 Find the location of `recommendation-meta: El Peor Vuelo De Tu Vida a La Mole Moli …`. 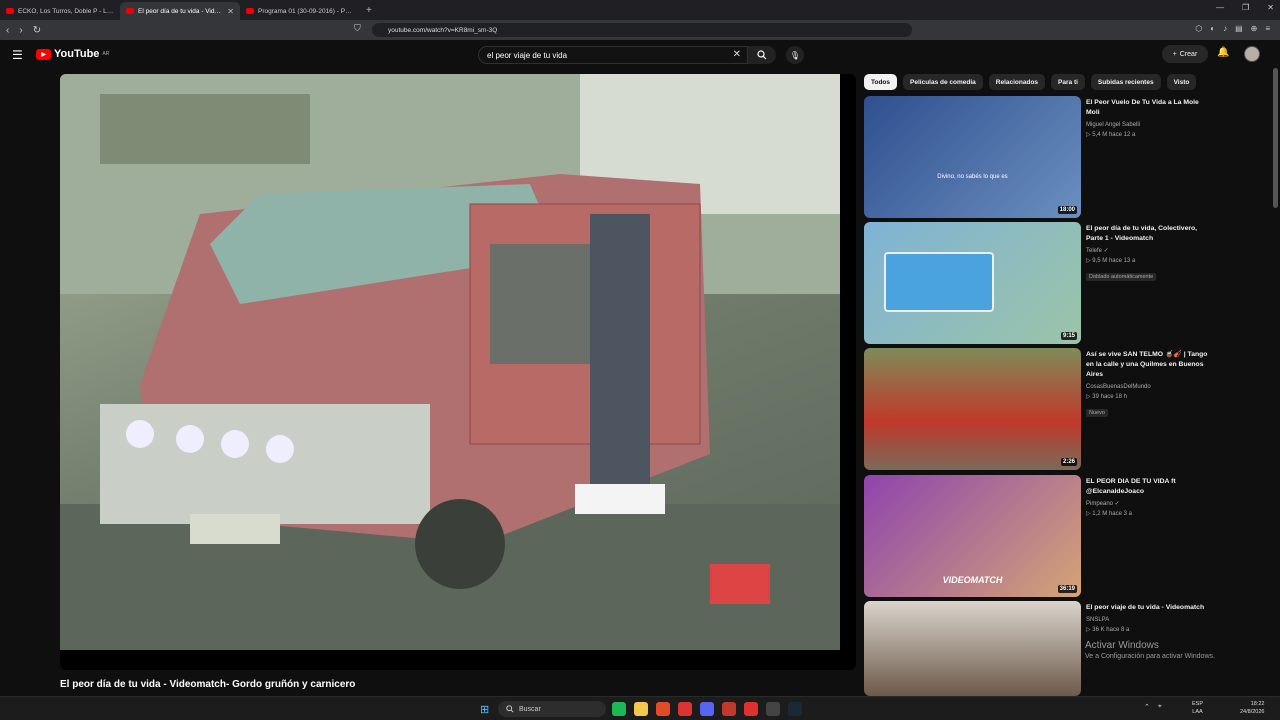

recommendation-meta: El Peor Vuelo De Tu Vida a La Mole Moli … is located at coordinates (1148, 118).